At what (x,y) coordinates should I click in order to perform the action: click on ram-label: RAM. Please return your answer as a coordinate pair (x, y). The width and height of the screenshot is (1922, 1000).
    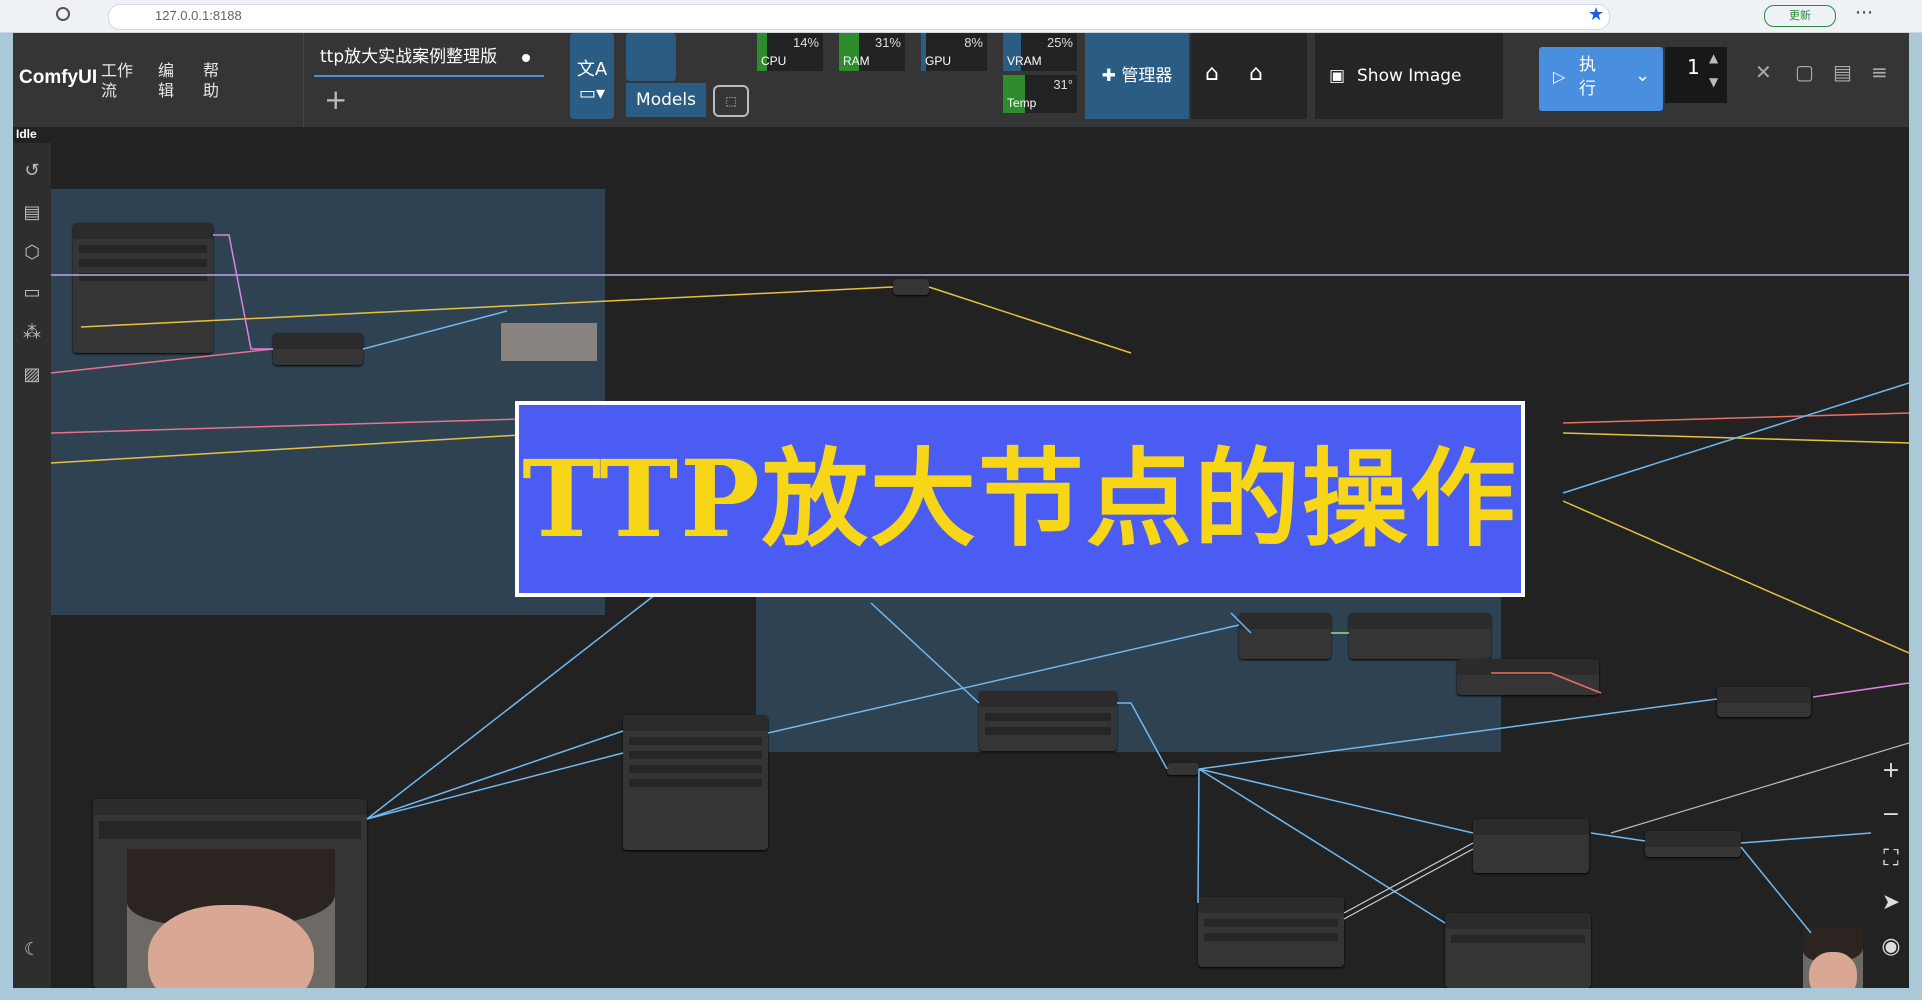
    Looking at the image, I should click on (856, 61).